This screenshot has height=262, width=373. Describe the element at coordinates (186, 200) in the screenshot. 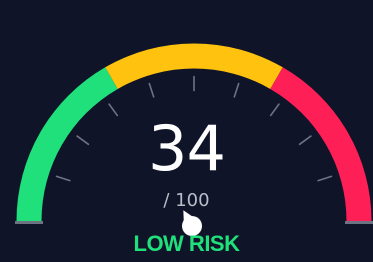

I see `score-max-label: / 100` at that location.